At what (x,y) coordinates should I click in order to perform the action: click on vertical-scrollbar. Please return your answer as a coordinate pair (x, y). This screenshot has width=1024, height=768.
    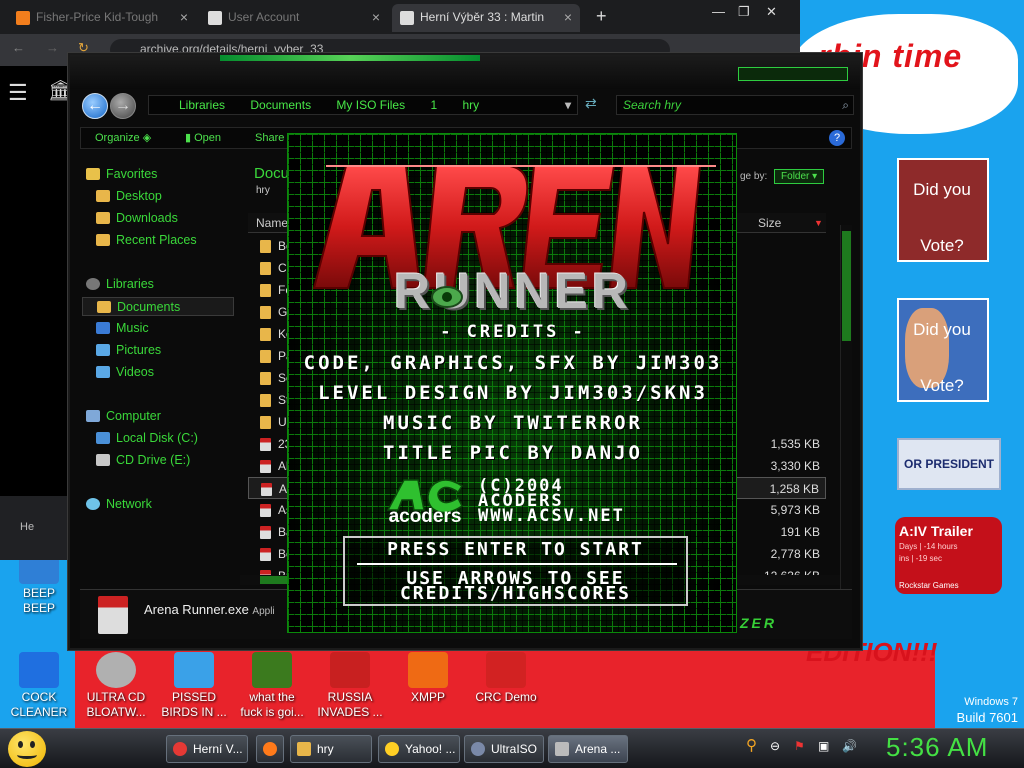
    Looking at the image, I should click on (846, 415).